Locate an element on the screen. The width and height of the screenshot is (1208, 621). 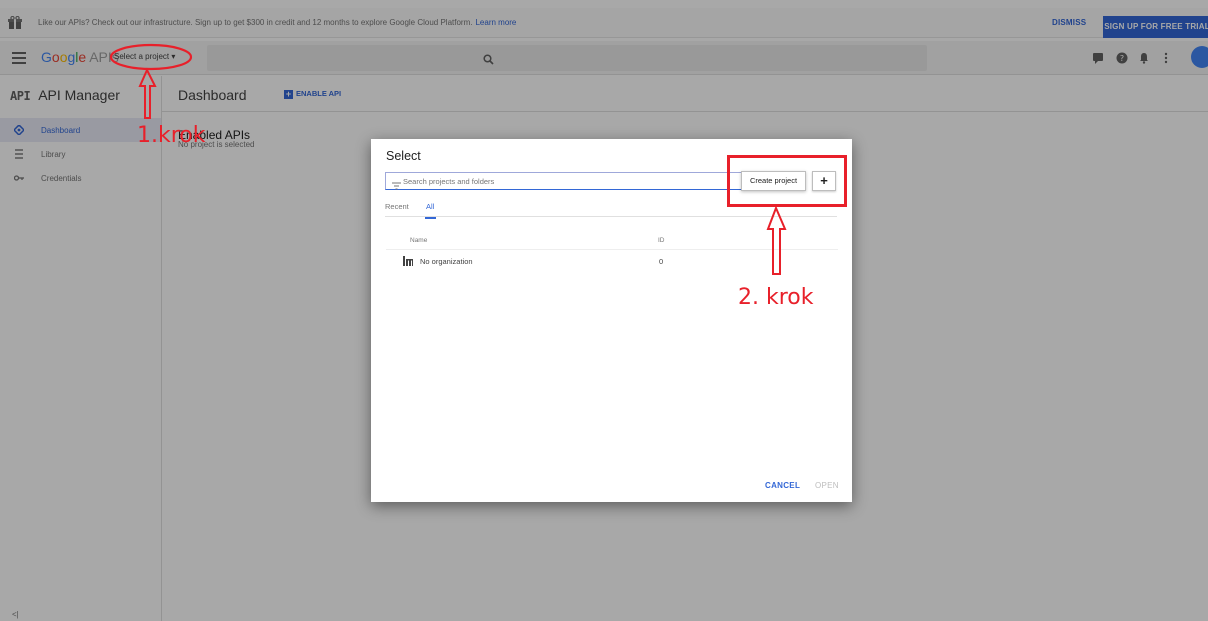
filter-icon is located at coordinates (396, 186).